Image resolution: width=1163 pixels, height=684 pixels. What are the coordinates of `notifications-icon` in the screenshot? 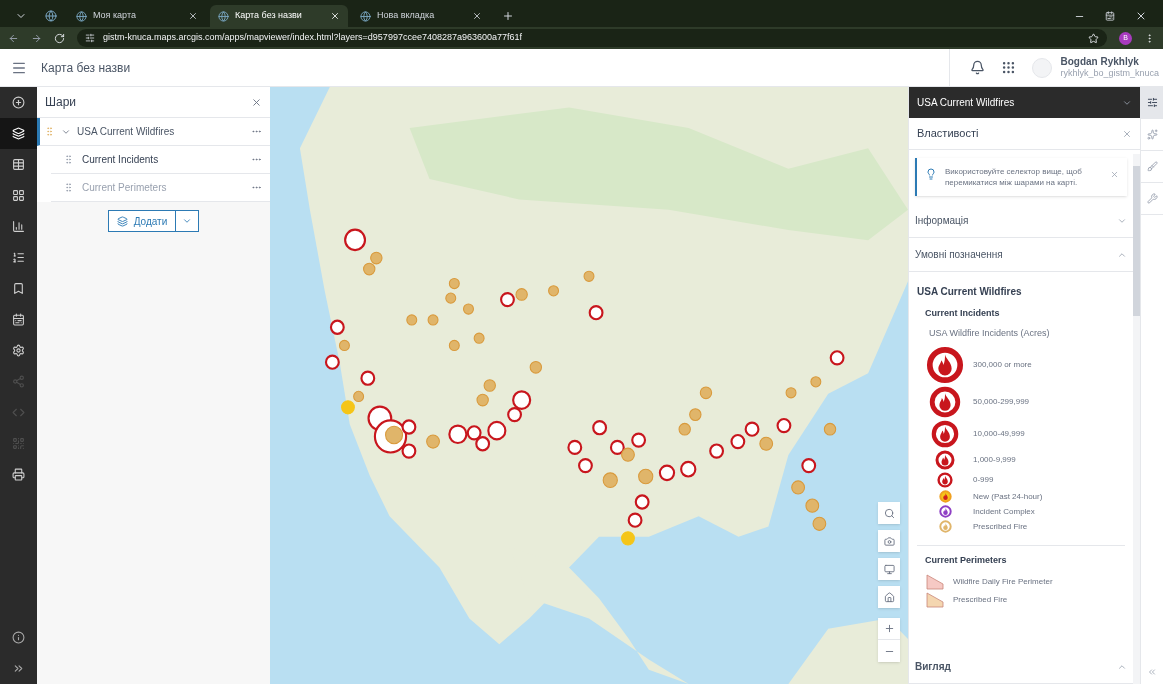 It's located at (978, 67).